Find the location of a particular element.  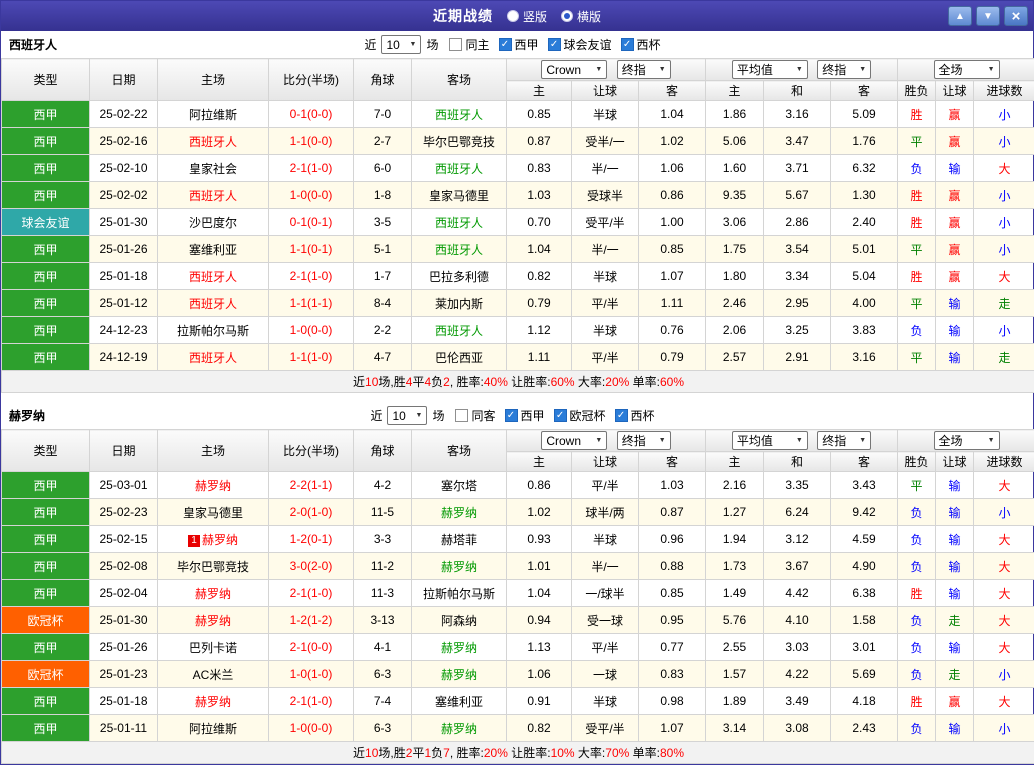

filter-checkbox-group: 同主 ✓西甲 ✓球会友谊 ✓西杯 is located at coordinates (559, 44).